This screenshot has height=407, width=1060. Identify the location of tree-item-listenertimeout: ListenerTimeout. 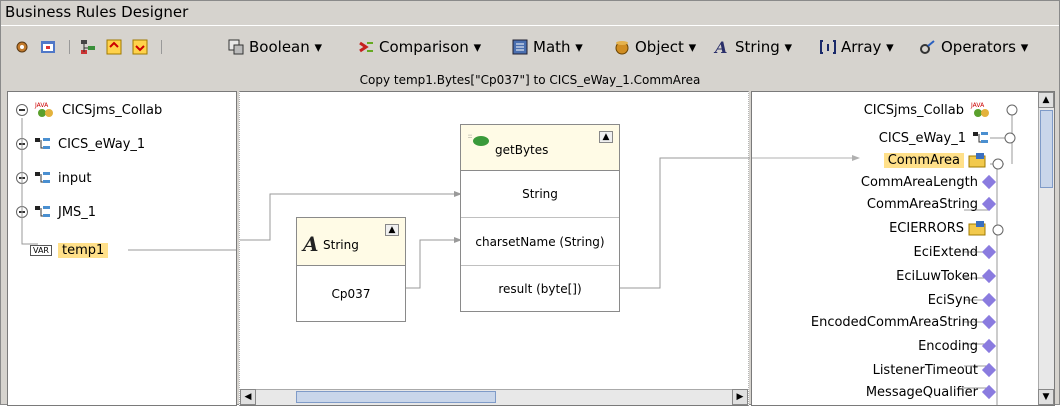
(934, 370).